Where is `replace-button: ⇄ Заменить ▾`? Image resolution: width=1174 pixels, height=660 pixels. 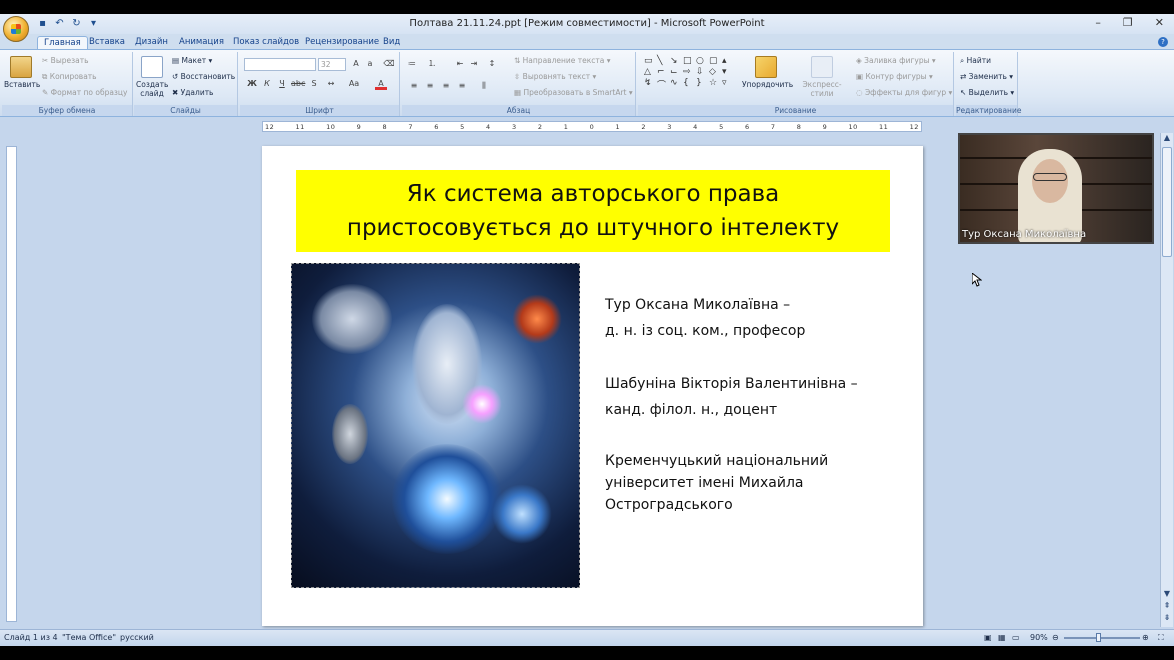 replace-button: ⇄ Заменить ▾ is located at coordinates (986, 76).